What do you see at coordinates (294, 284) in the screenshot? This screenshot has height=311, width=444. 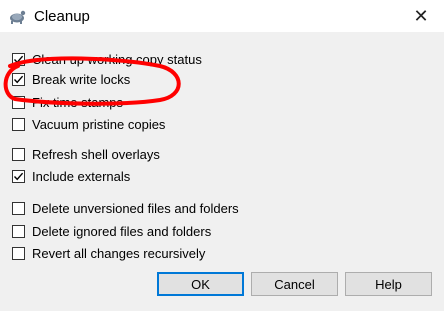 I see `cancel-button: Cancel` at bounding box center [294, 284].